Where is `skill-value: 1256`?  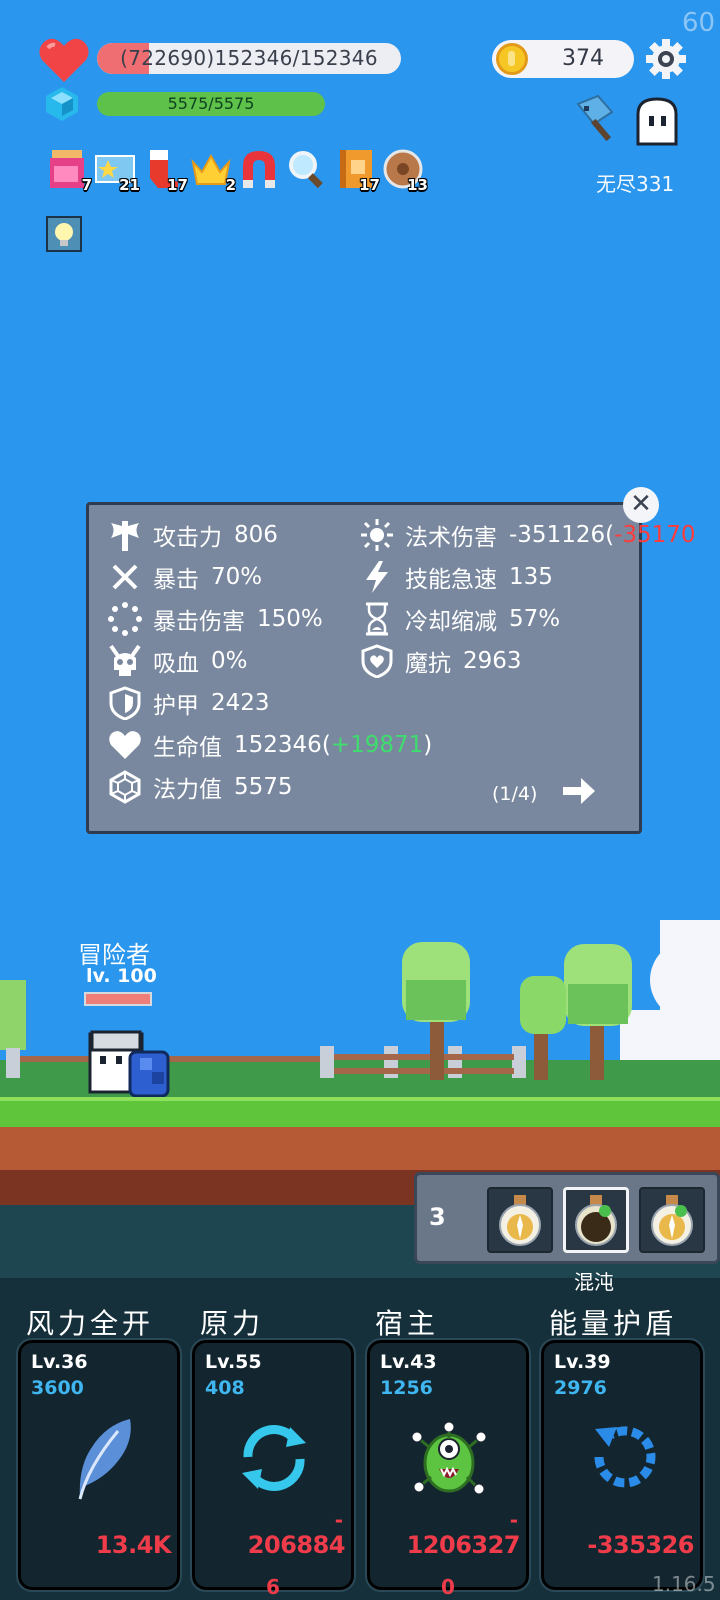
skill-value: 1256 is located at coordinates (406, 1388).